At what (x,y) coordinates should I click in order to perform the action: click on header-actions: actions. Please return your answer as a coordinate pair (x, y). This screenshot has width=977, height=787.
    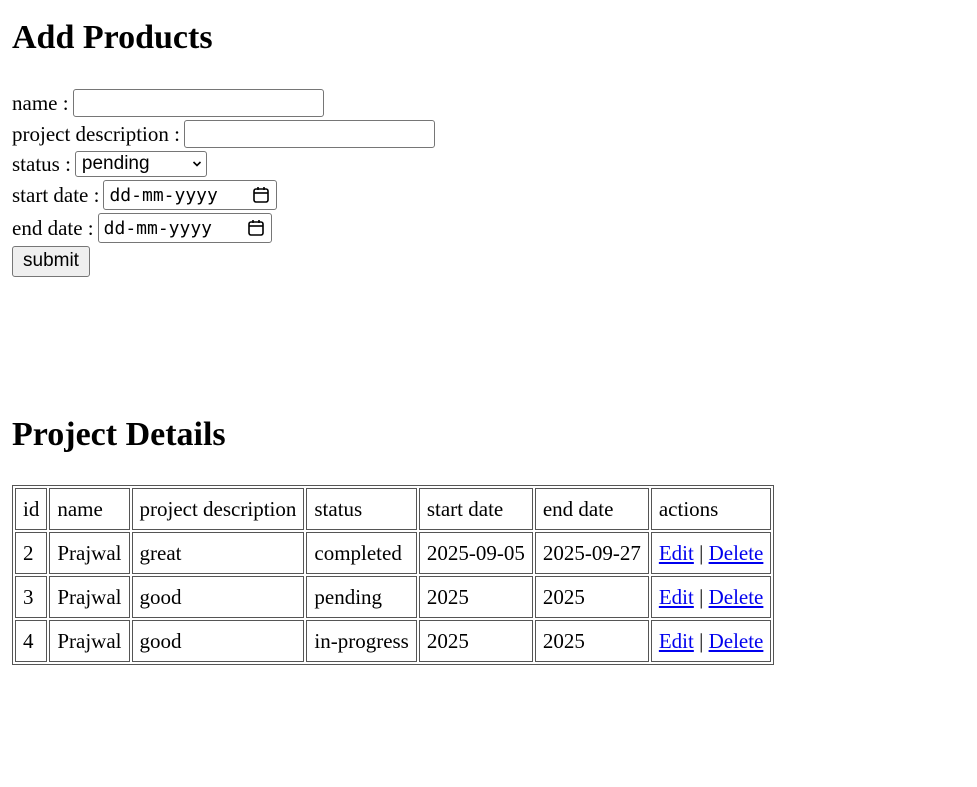
    Looking at the image, I should click on (711, 509).